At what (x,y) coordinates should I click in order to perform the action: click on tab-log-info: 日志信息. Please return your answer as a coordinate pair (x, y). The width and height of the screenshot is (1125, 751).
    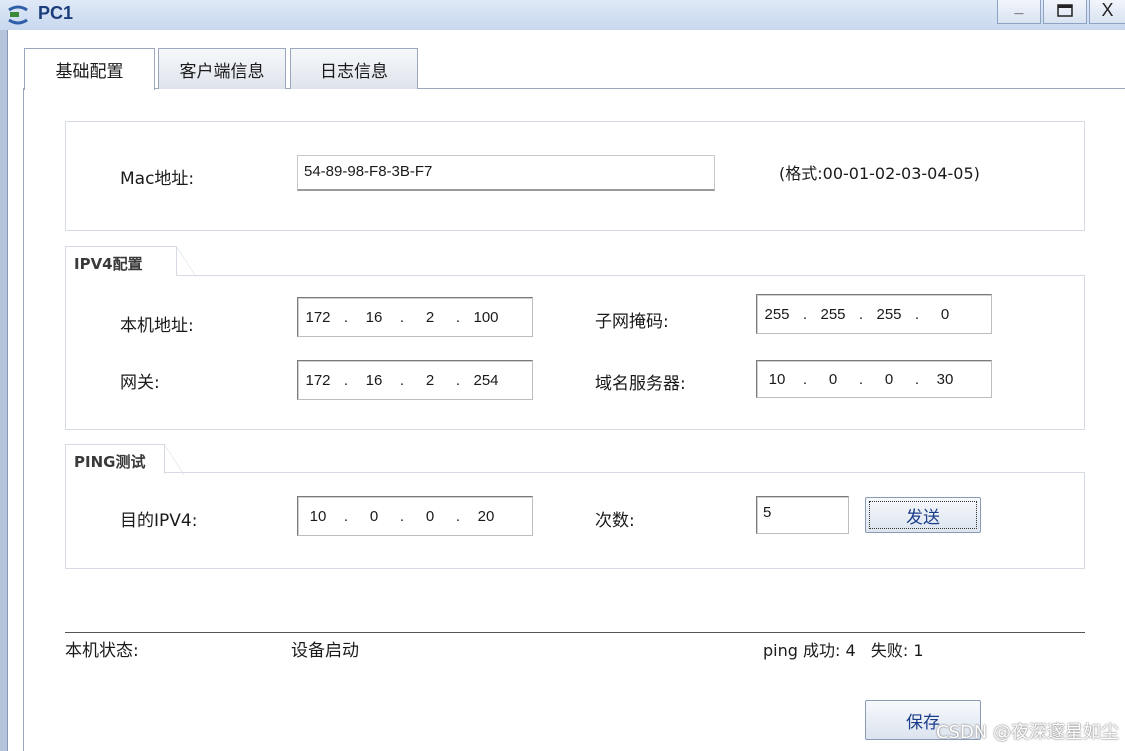
    Looking at the image, I should click on (354, 68).